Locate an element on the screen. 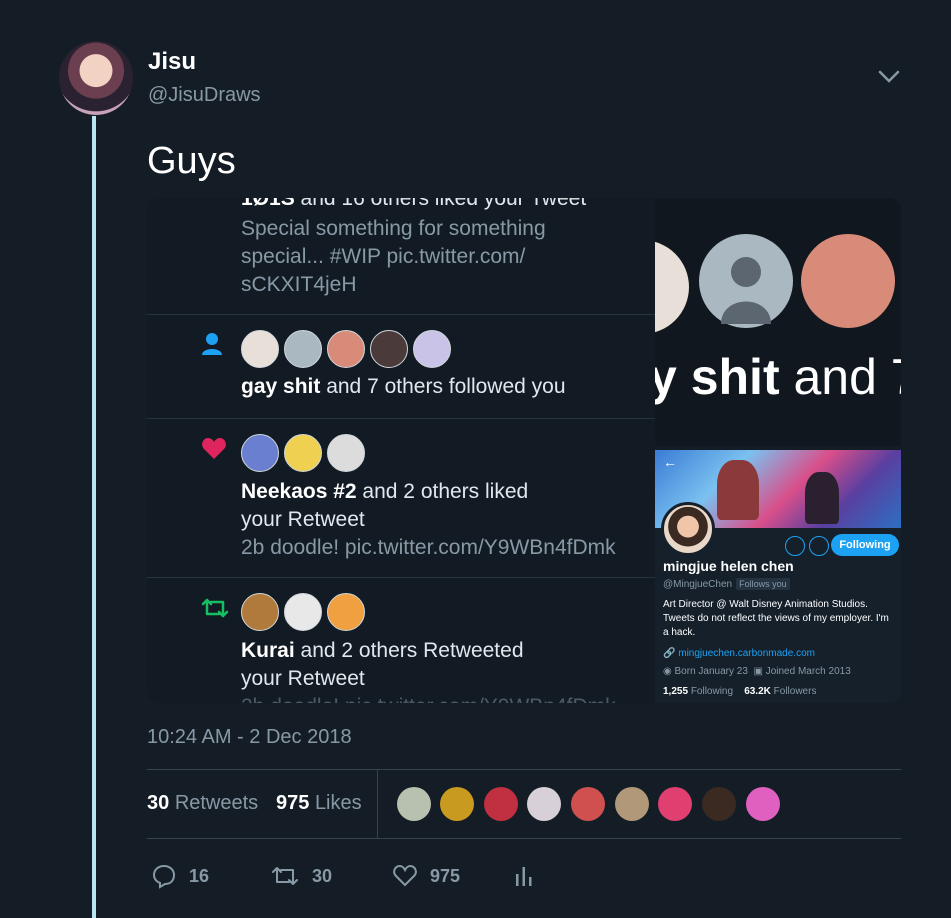  notification-text: Neekaos #2 and 2 others liked is located at coordinates (385, 491).